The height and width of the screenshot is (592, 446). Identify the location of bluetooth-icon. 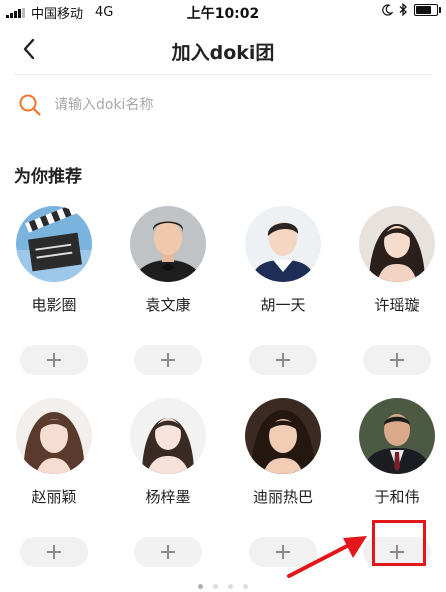
(403, 9).